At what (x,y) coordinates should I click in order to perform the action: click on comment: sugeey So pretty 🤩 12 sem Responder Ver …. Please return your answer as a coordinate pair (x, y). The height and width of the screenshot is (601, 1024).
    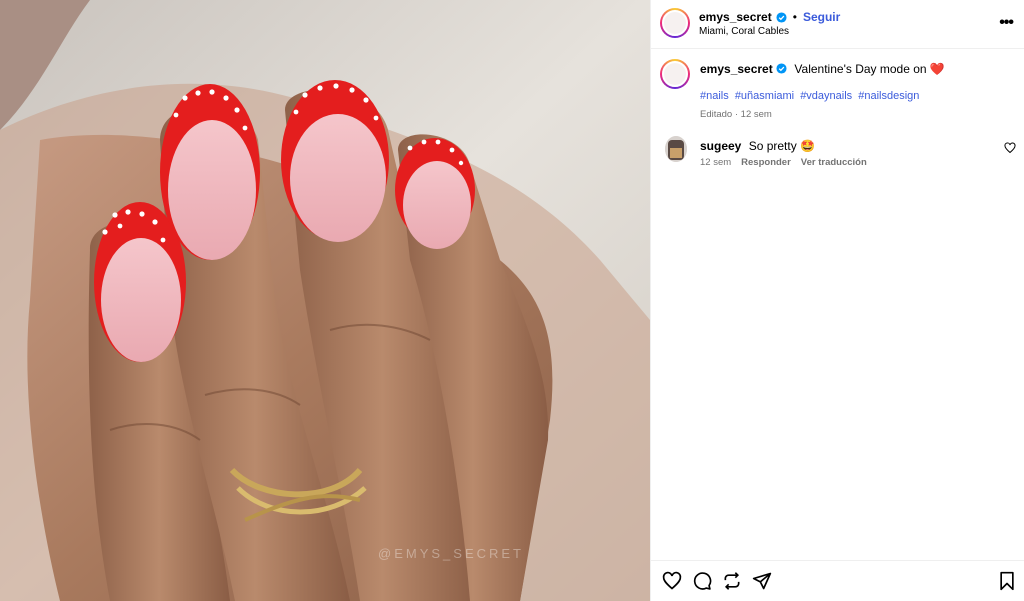
    Looking at the image, I should click on (838, 156).